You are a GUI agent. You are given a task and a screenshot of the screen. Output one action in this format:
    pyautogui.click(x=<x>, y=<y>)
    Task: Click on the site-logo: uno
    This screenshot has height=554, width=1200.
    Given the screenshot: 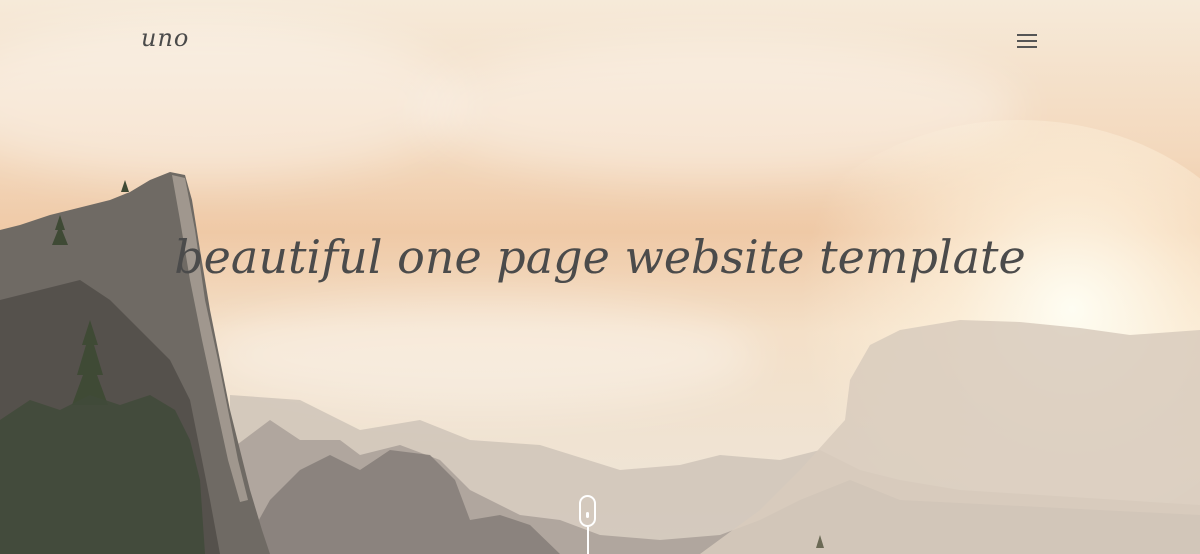 What is the action you would take?
    pyautogui.click(x=165, y=38)
    